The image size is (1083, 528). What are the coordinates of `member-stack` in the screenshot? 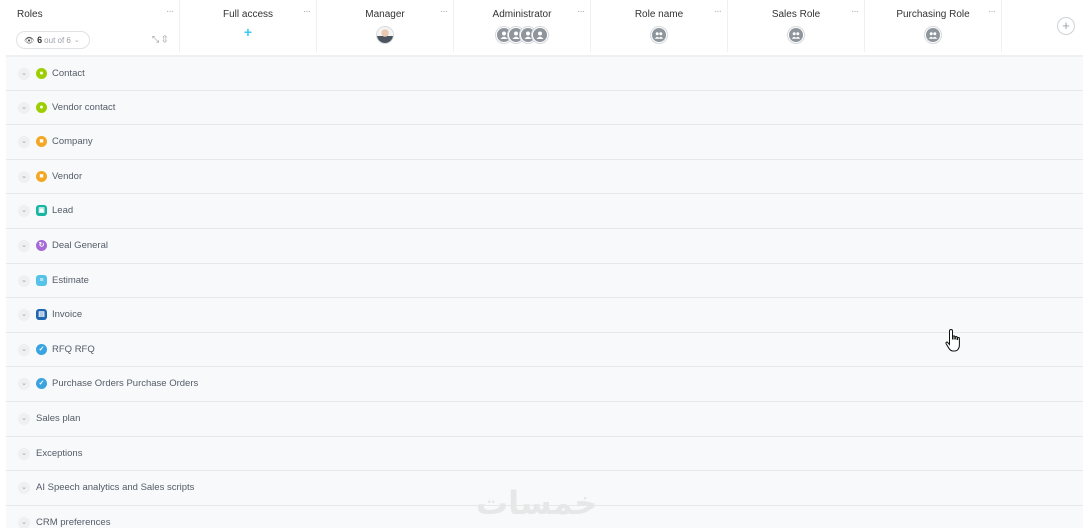 It's located at (522, 35).